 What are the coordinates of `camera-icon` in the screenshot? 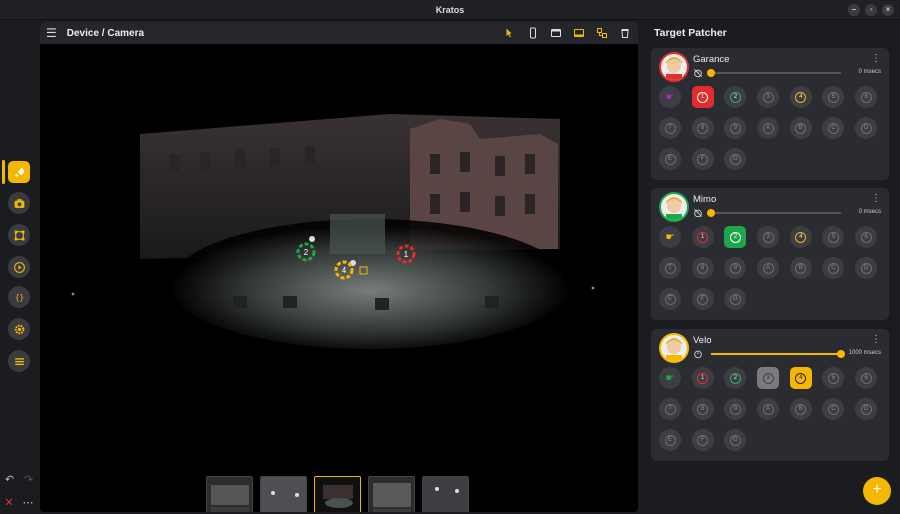 It's located at (19, 203).